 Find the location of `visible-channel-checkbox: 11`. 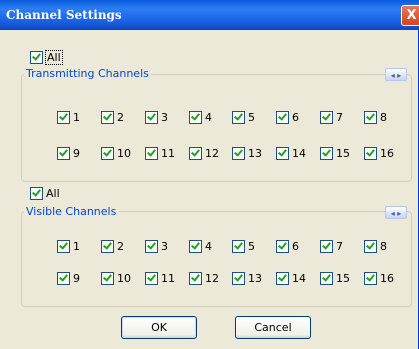

visible-channel-checkbox: 11 is located at coordinates (160, 278).